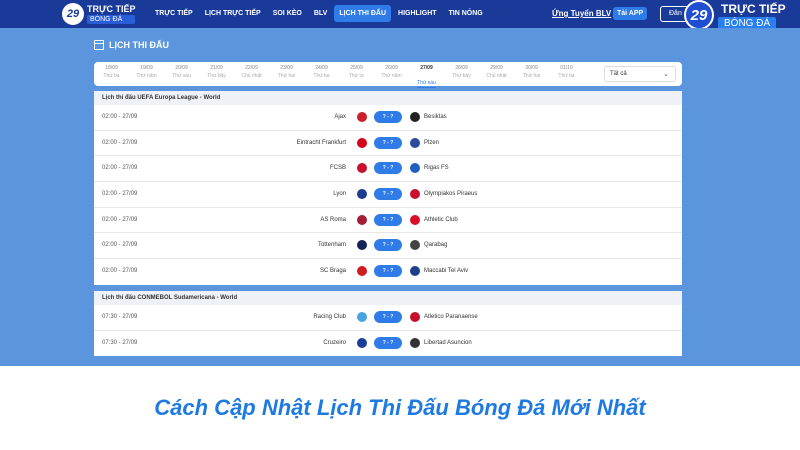 This screenshot has height=450, width=800. I want to click on date-tab-7: 25/09 Thứ tư, so click(356, 74).